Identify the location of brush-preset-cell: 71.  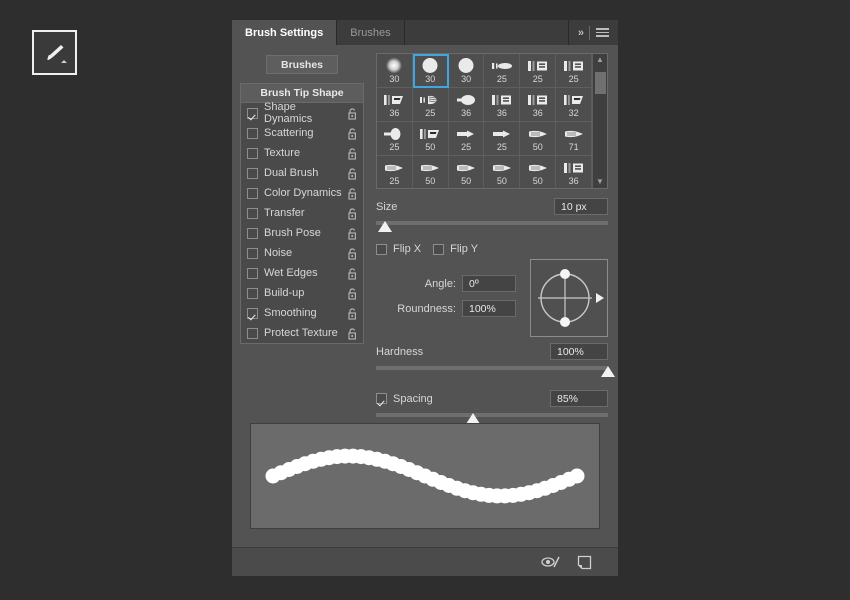
(574, 139).